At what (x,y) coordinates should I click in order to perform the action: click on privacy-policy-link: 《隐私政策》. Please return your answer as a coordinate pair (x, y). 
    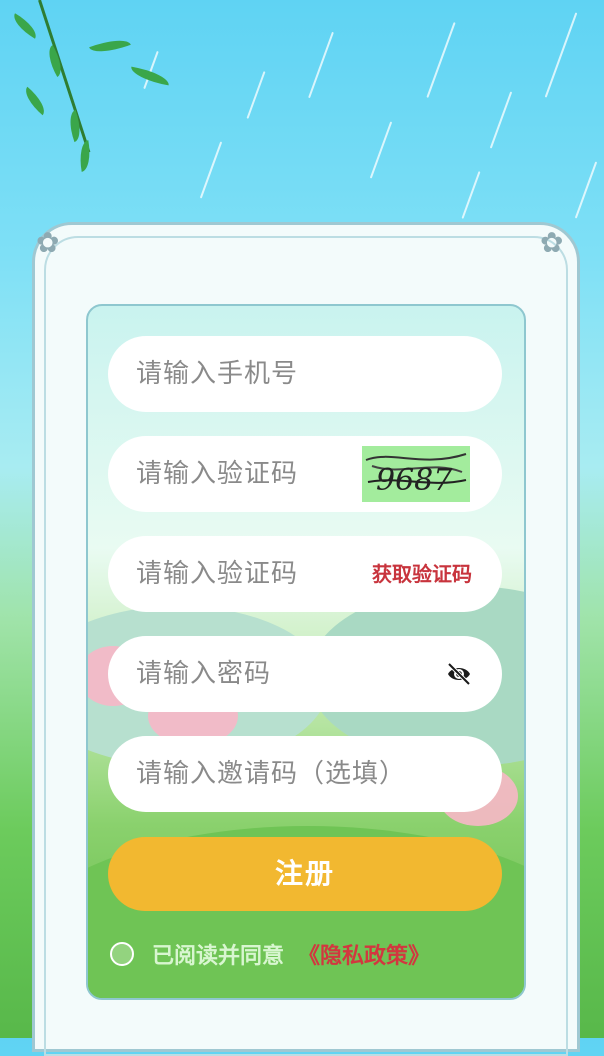
    Looking at the image, I should click on (364, 954).